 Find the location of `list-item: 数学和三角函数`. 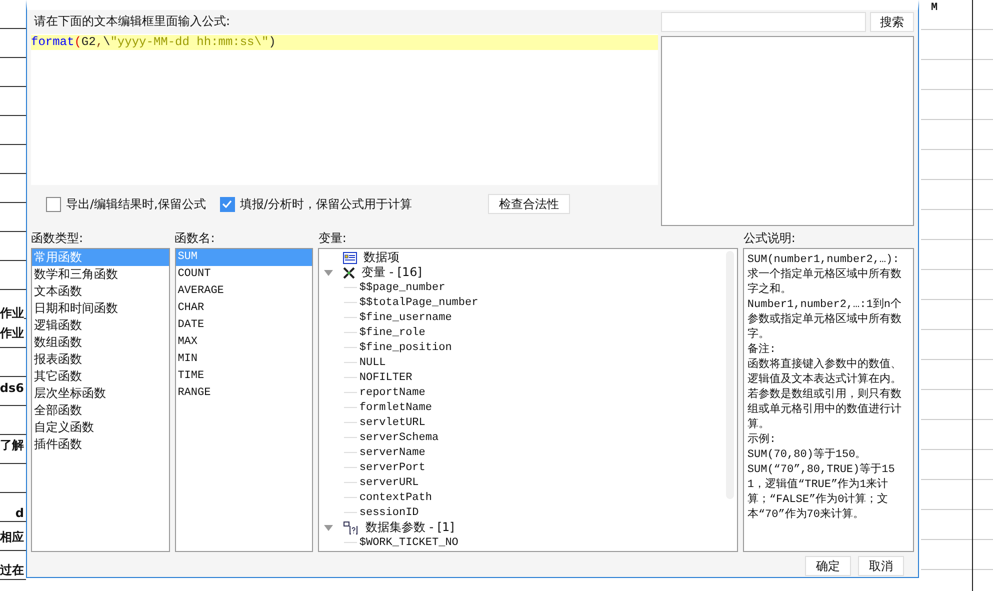

list-item: 数学和三角函数 is located at coordinates (100, 274).